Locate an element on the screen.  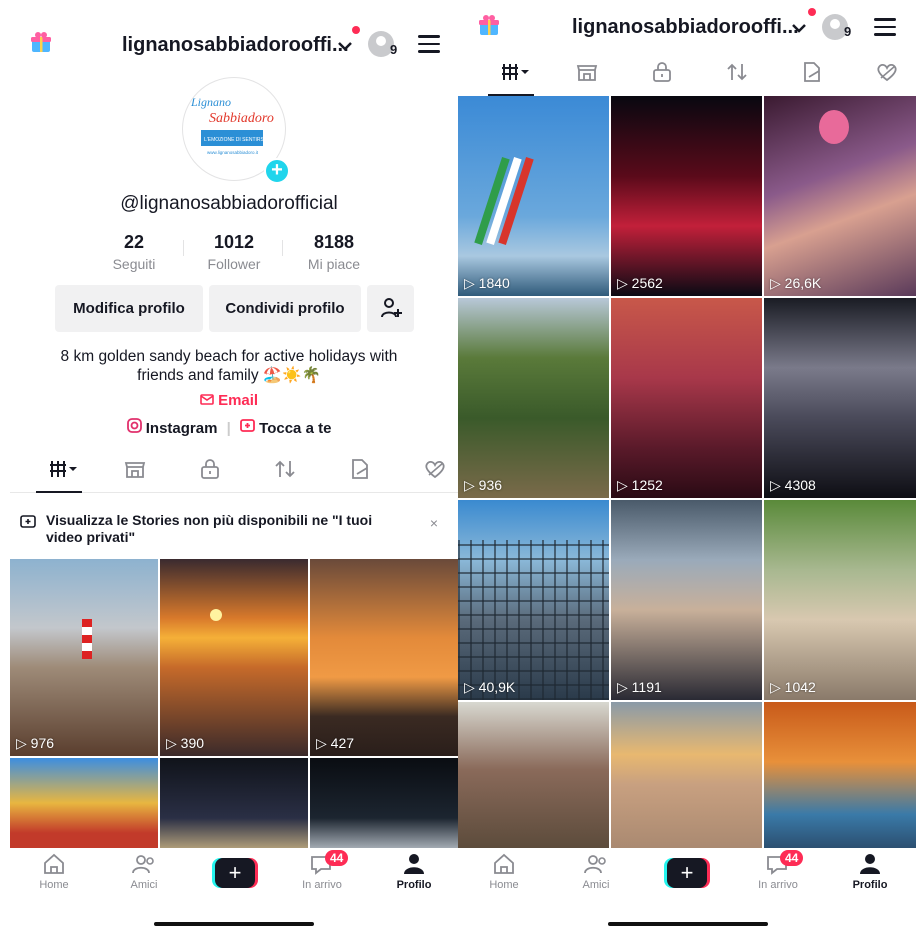
video-view-count: ▷ 936 is located at coordinates (483, 485).